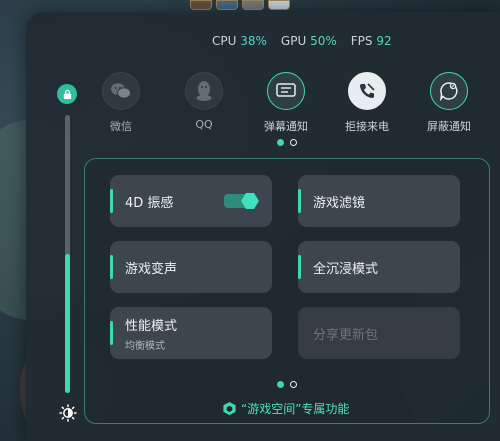  Describe the element at coordinates (191, 267) in the screenshot. I see `tile-voice-changer: 游戏变声` at that location.